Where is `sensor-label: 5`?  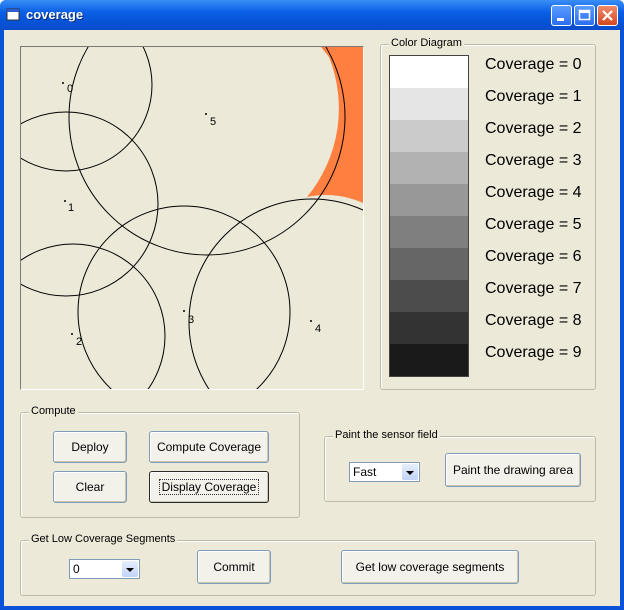 sensor-label: 5 is located at coordinates (213, 122).